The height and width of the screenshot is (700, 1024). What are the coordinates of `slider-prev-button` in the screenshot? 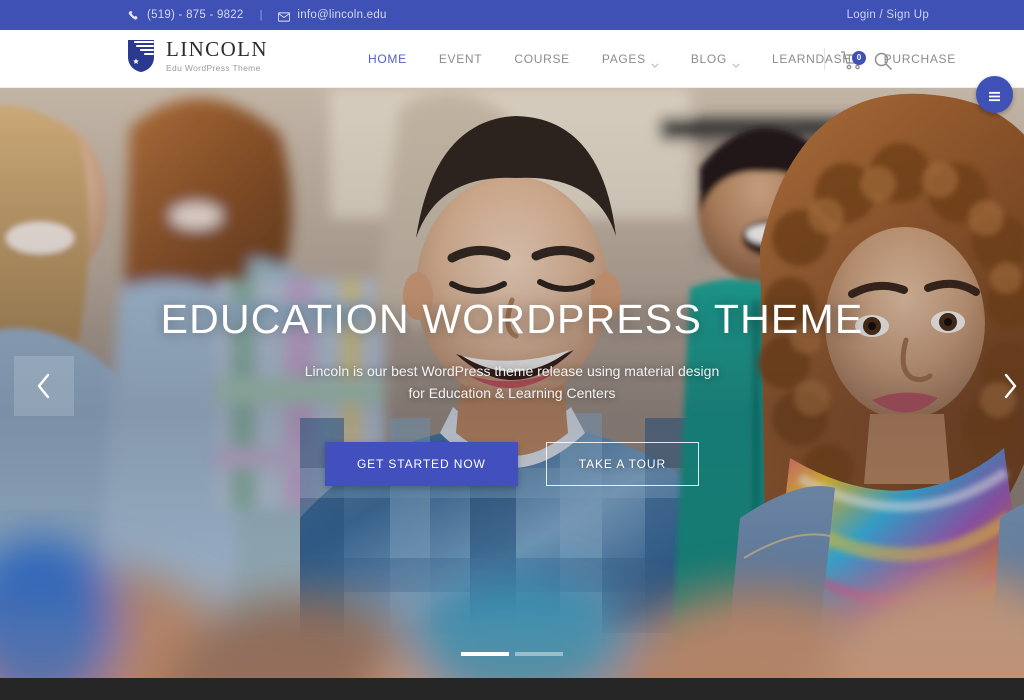 It's located at (44, 386).